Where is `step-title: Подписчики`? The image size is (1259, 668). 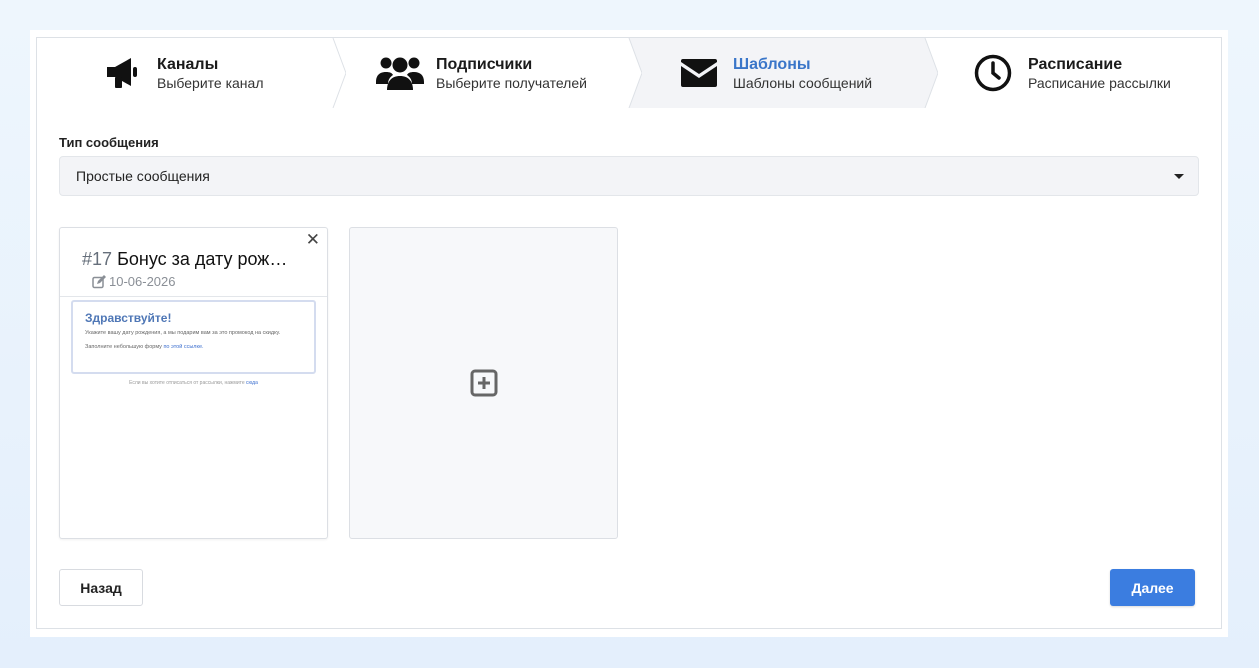 step-title: Подписчики is located at coordinates (484, 64).